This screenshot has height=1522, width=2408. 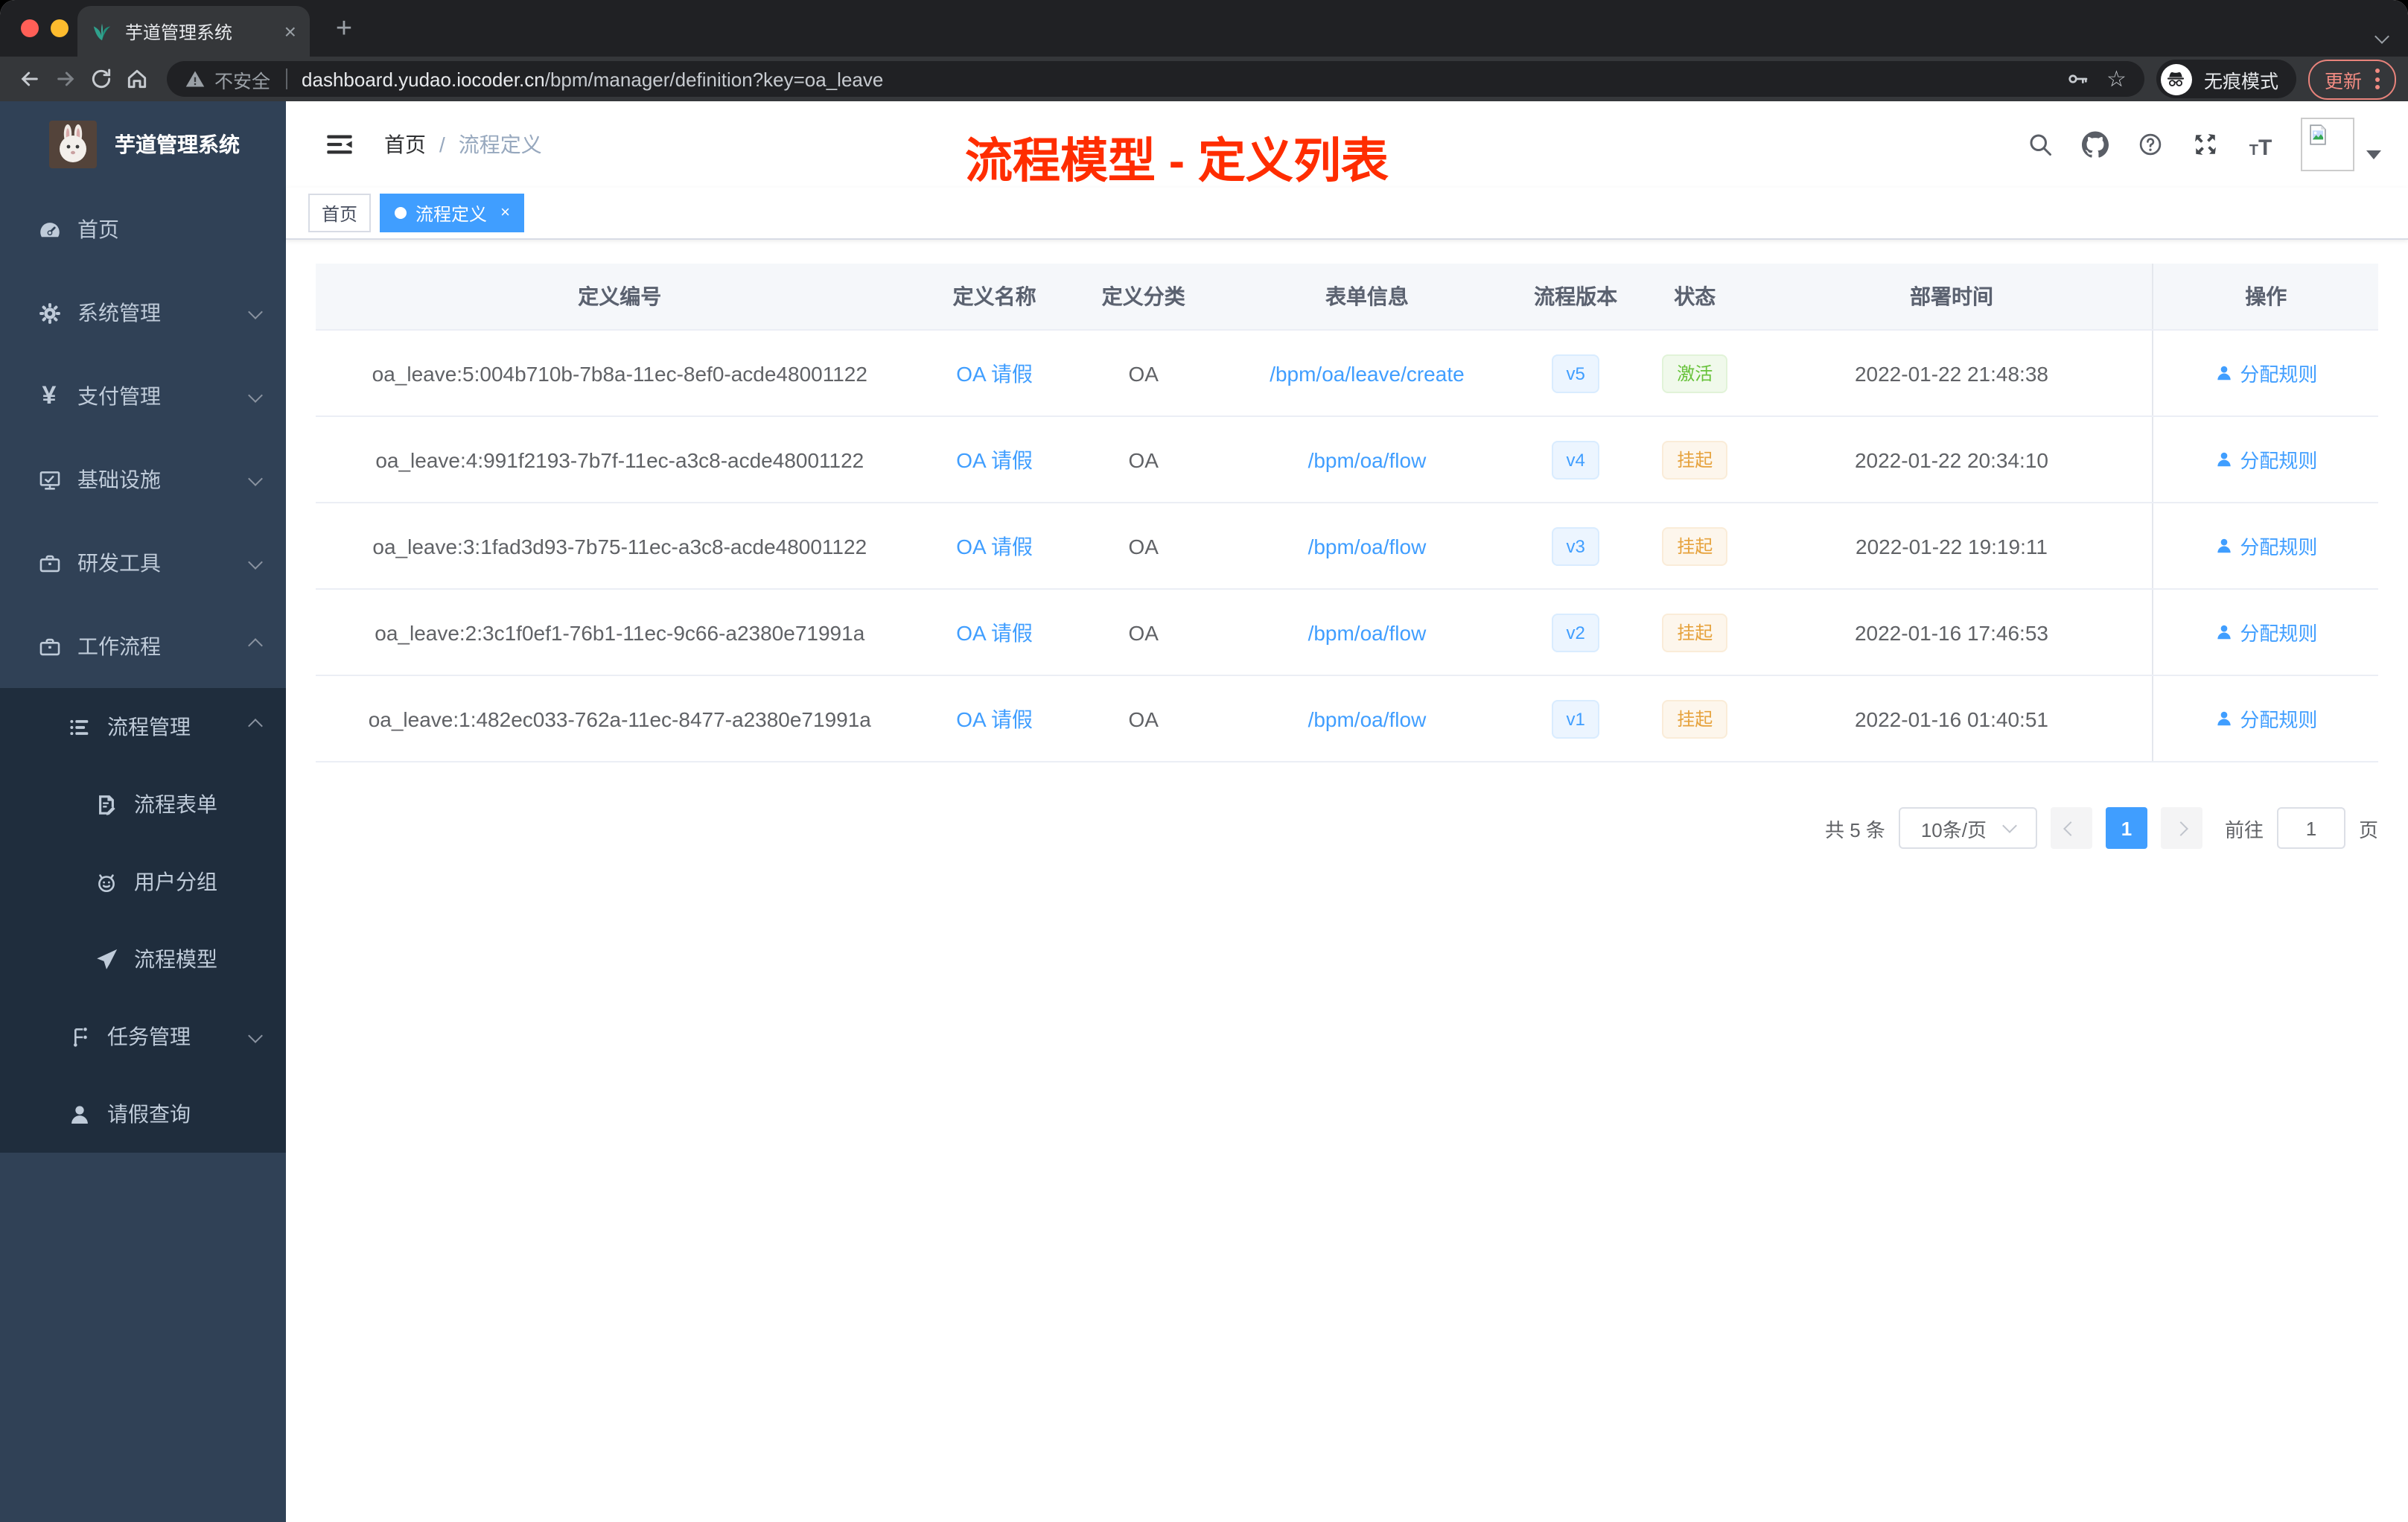 I want to click on table-header-row: 定义编号 定义名称 定义分类 表单信息 流程版本 状态 部署时间 操作, so click(x=1347, y=297).